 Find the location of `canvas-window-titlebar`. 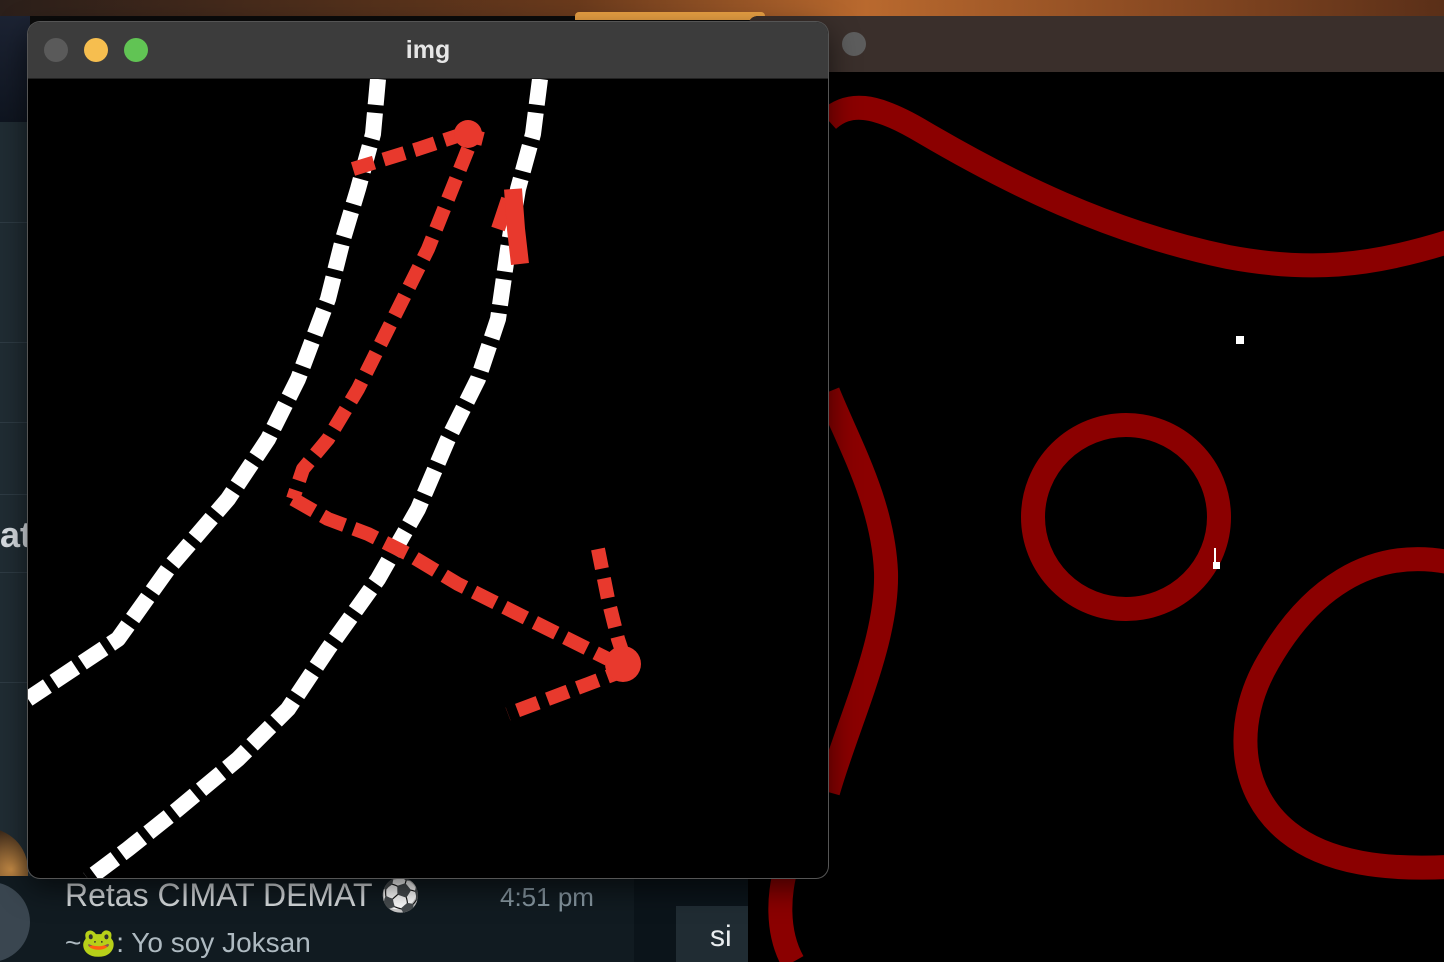

canvas-window-titlebar is located at coordinates (1096, 44).